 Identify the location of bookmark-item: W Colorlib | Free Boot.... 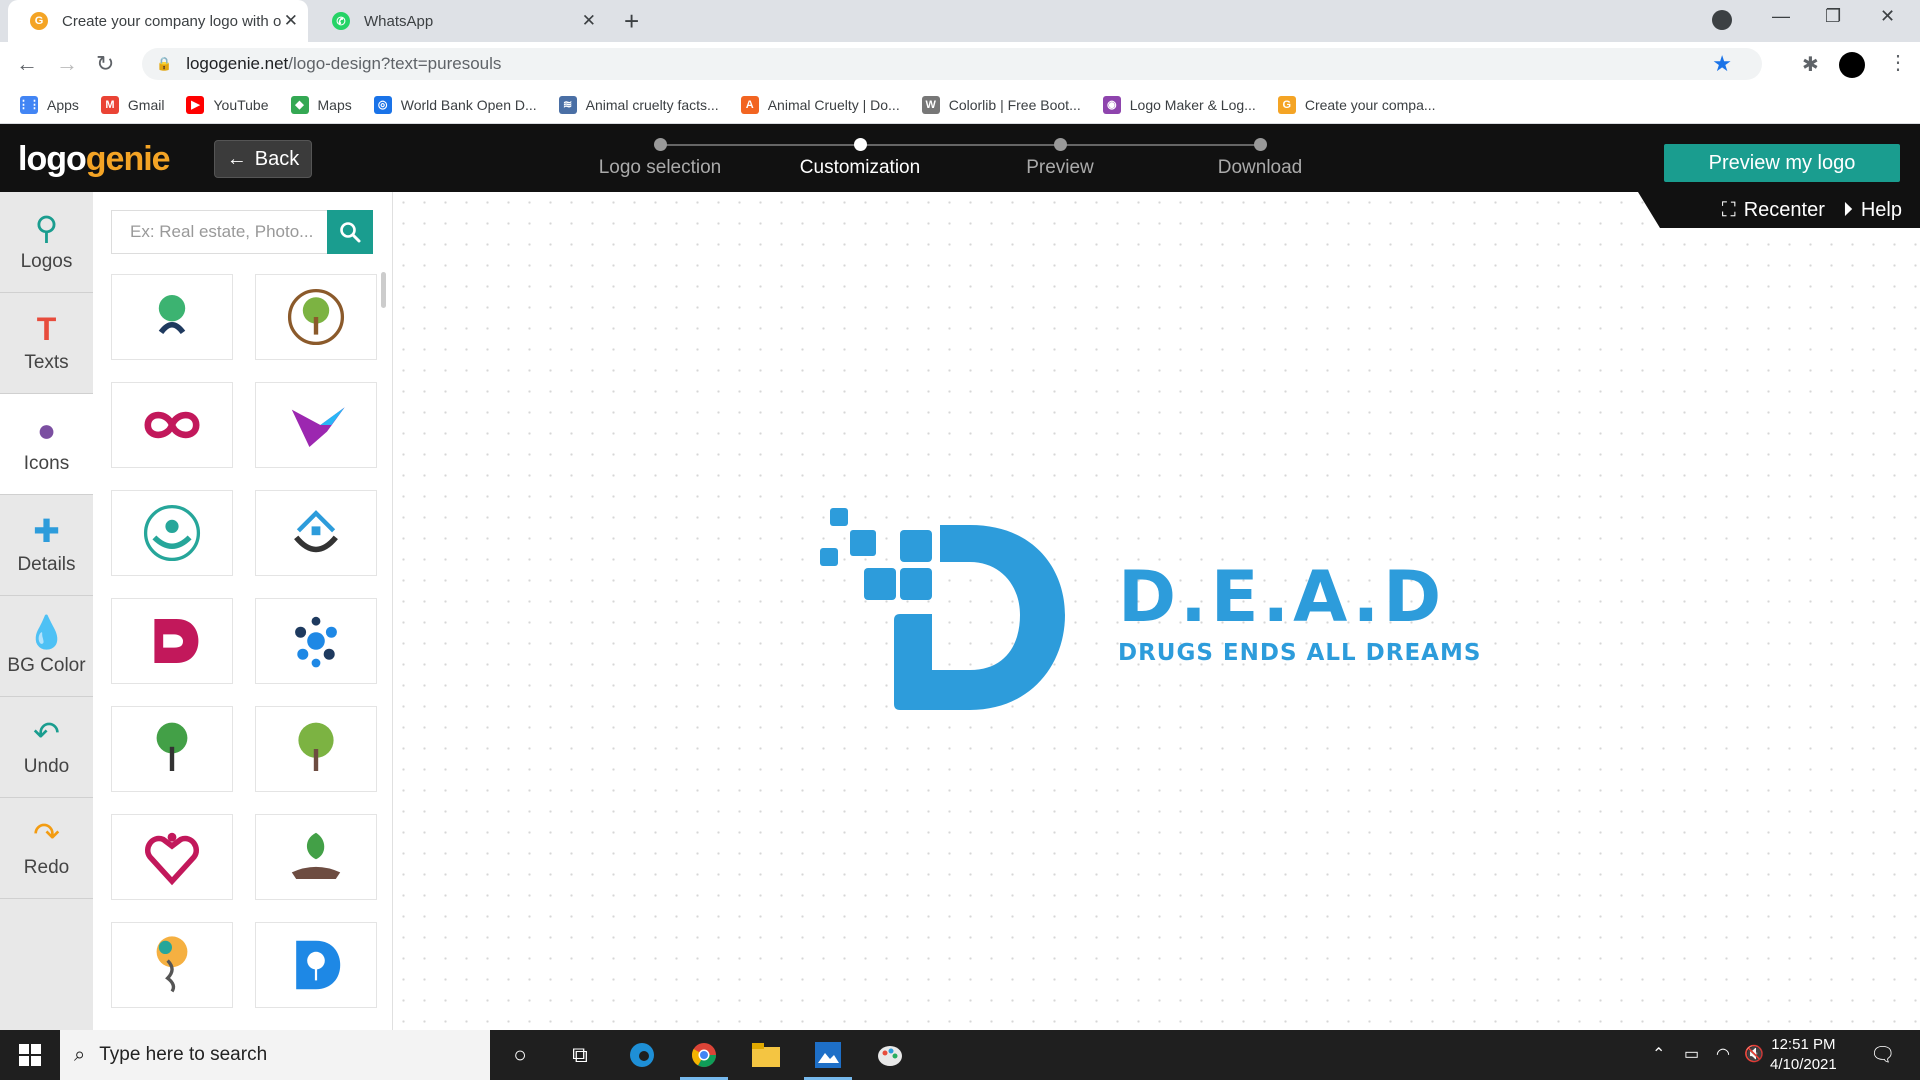
(1001, 104).